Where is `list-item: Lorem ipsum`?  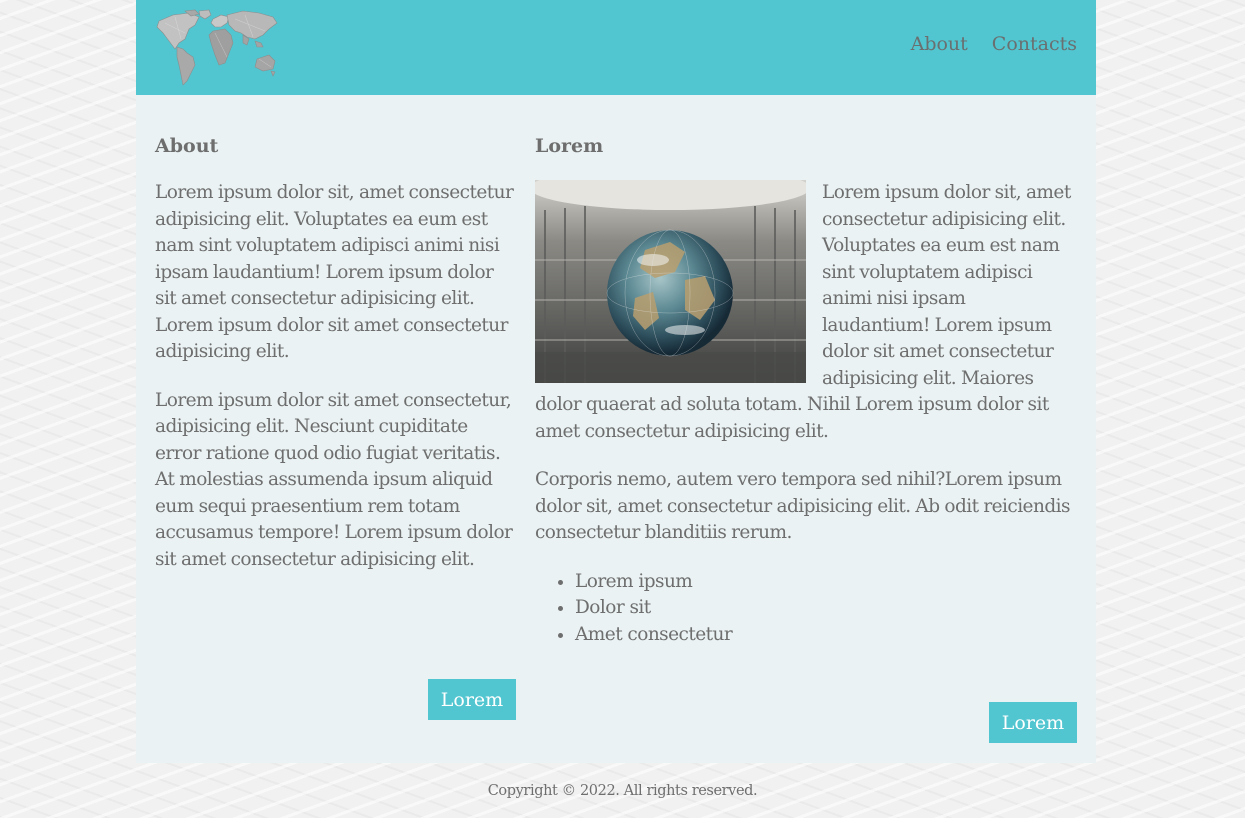 list-item: Lorem ipsum is located at coordinates (826, 582).